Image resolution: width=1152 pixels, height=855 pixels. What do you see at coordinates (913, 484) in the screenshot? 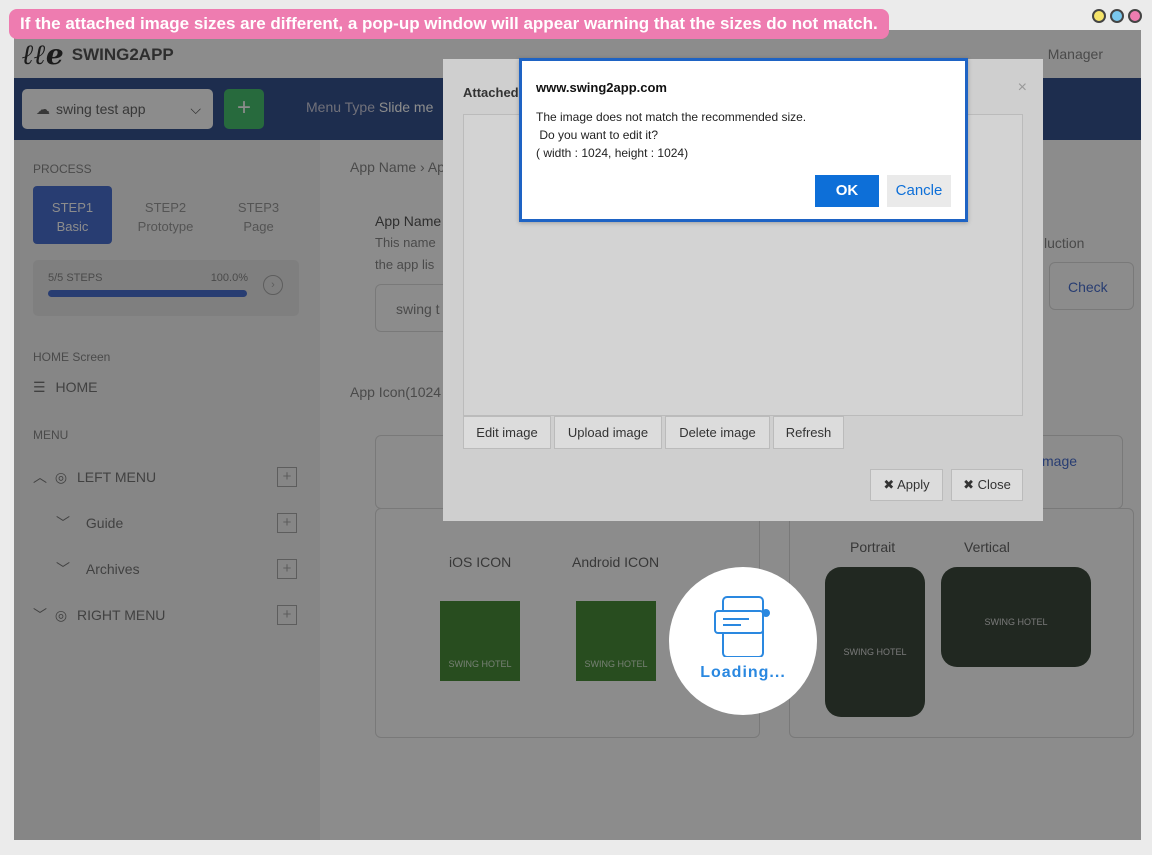
I see `apply-label: Apply` at bounding box center [913, 484].